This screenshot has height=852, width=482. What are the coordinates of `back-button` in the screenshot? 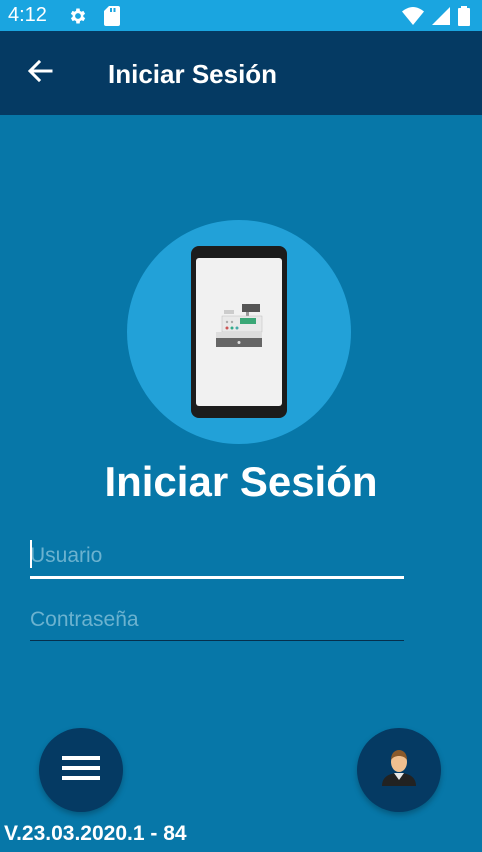 It's located at (40, 73).